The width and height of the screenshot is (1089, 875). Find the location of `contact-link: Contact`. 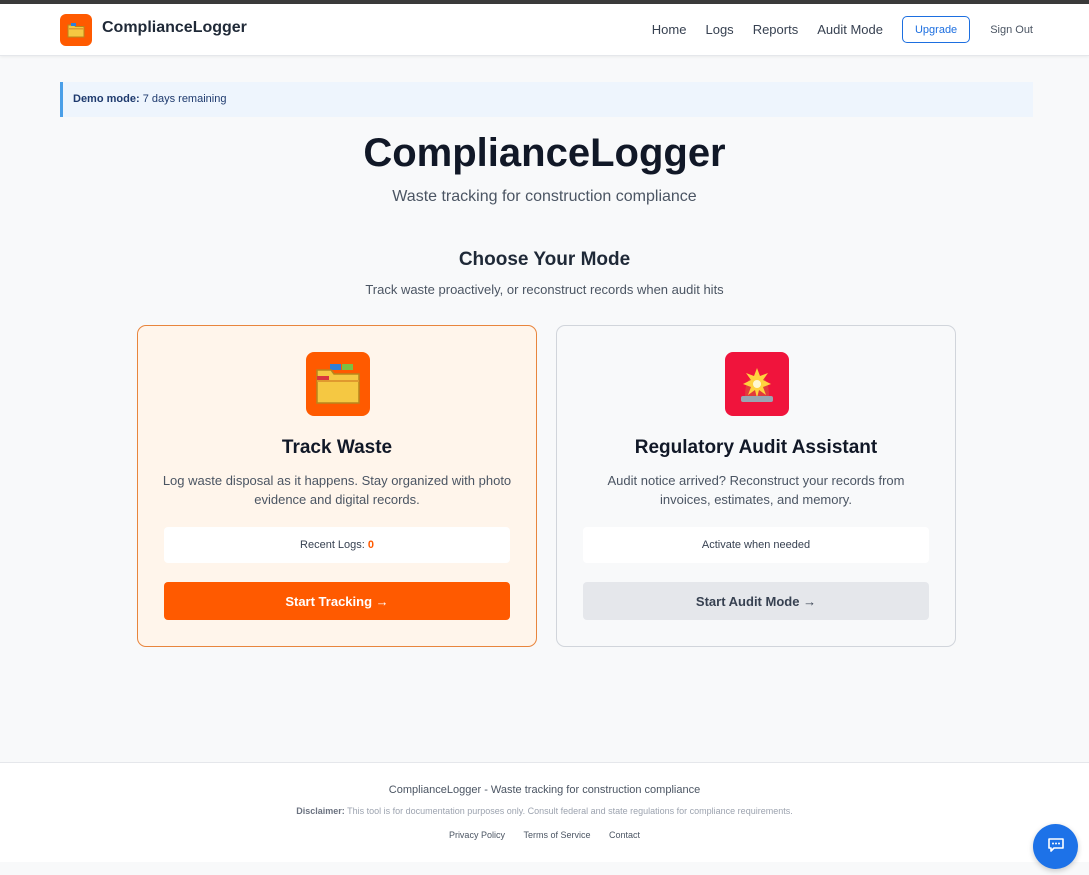

contact-link: Contact is located at coordinates (624, 835).